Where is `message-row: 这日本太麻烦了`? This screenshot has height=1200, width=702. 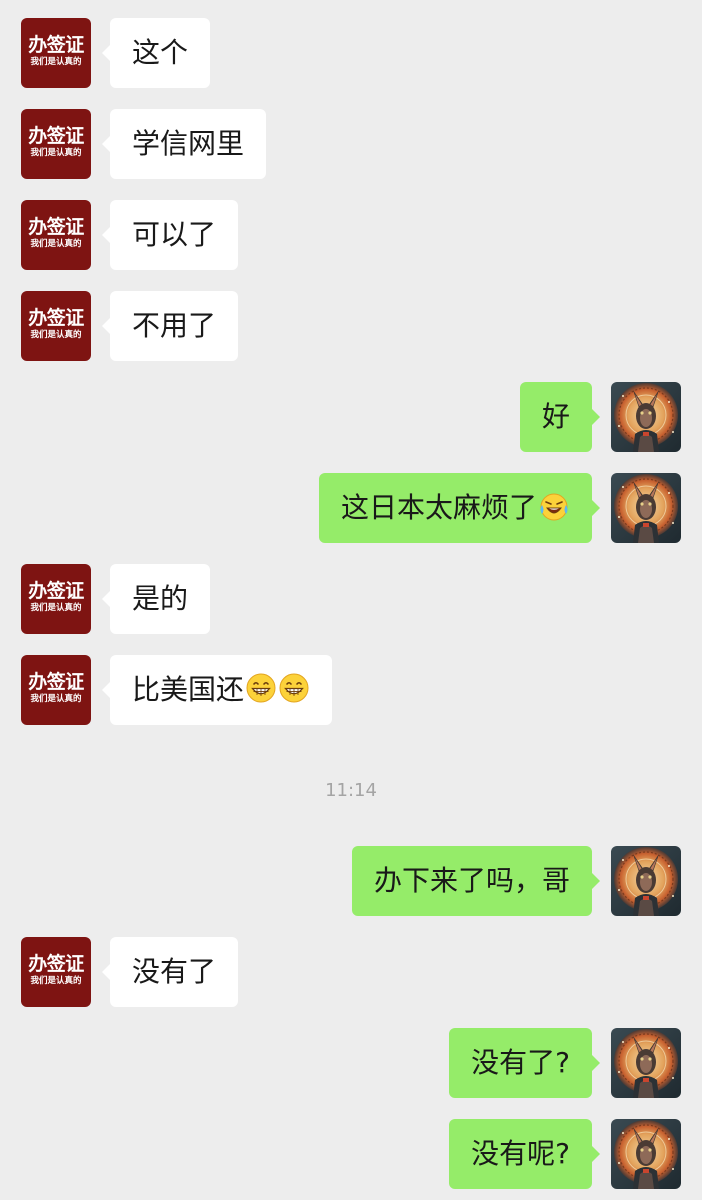
message-row: 这日本太麻烦了 is located at coordinates (351, 508).